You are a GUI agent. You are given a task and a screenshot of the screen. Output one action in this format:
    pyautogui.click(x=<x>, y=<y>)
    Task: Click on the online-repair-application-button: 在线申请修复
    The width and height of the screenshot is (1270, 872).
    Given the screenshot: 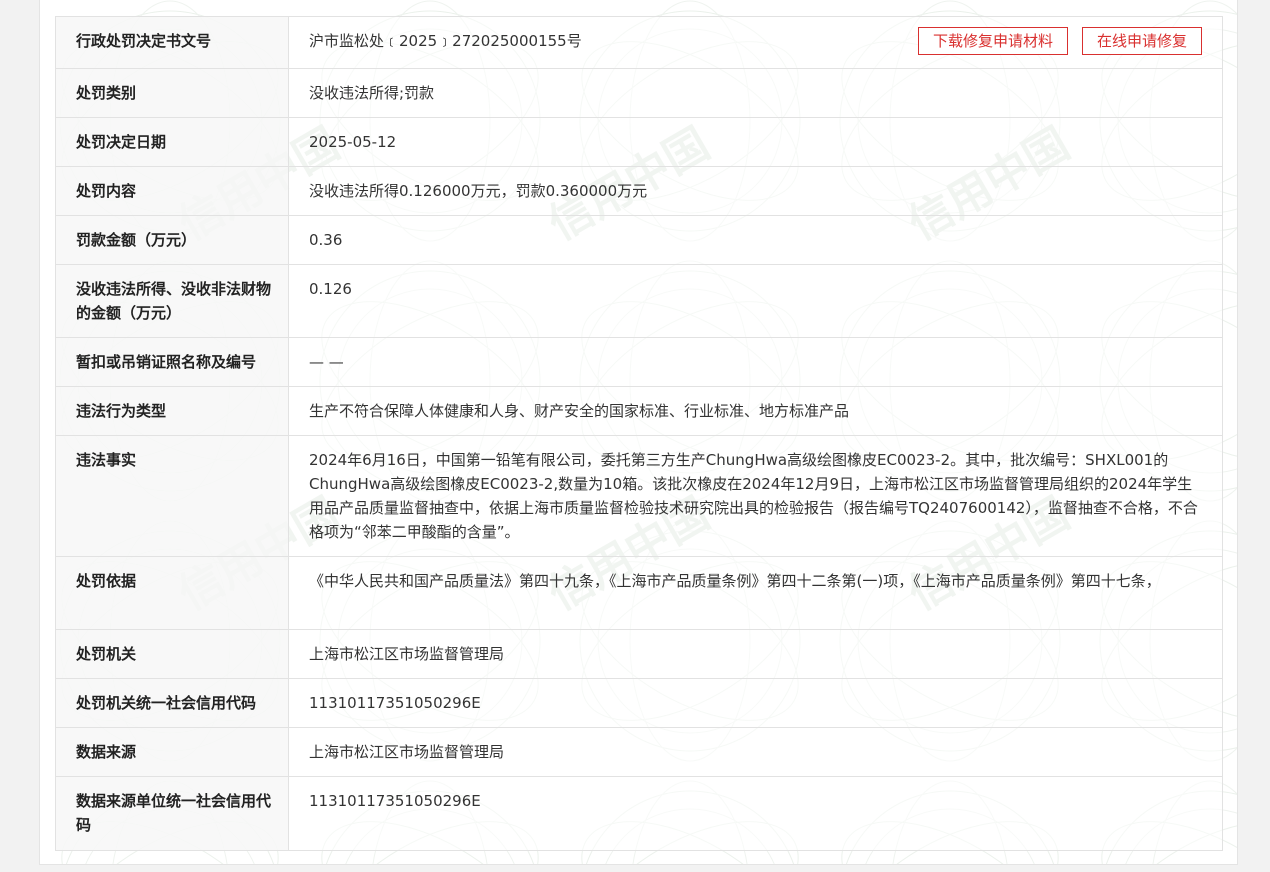 What is the action you would take?
    pyautogui.click(x=1141, y=41)
    